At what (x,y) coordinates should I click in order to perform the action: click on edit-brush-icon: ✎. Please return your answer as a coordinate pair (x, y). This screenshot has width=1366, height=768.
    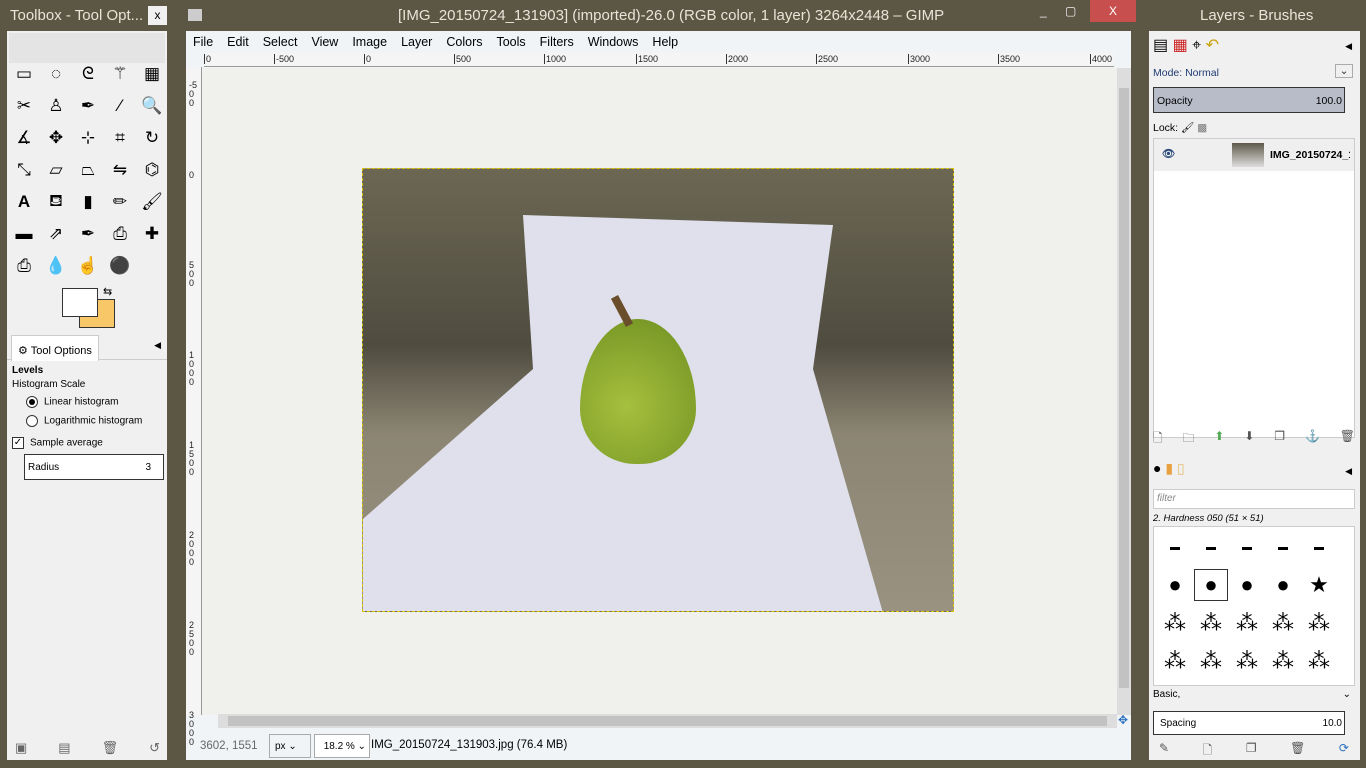
    Looking at the image, I should click on (1164, 751).